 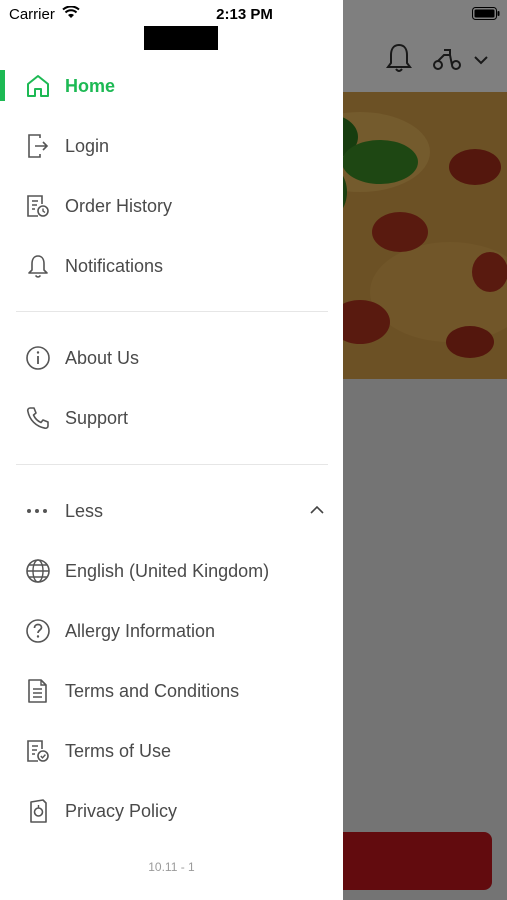 I want to click on order-history-icon, so click(x=38, y=206).